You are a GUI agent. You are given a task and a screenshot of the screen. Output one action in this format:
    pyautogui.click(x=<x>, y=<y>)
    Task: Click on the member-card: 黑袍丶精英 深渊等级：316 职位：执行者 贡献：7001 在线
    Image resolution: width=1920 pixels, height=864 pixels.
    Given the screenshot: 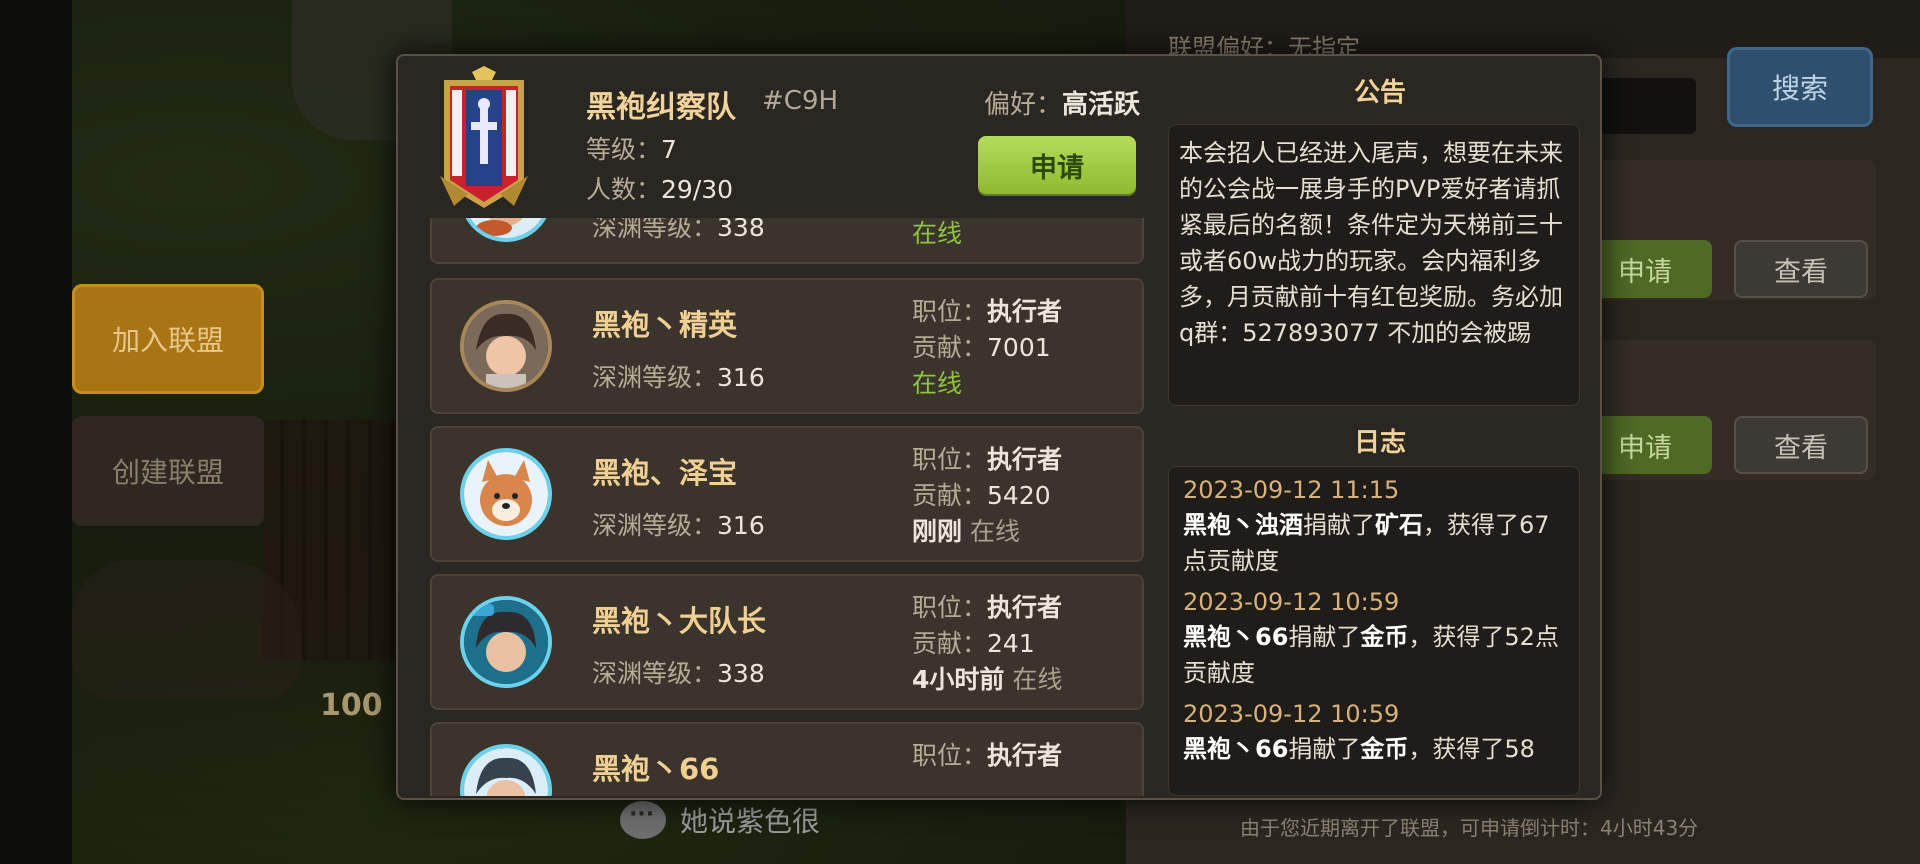 What is the action you would take?
    pyautogui.click(x=787, y=346)
    